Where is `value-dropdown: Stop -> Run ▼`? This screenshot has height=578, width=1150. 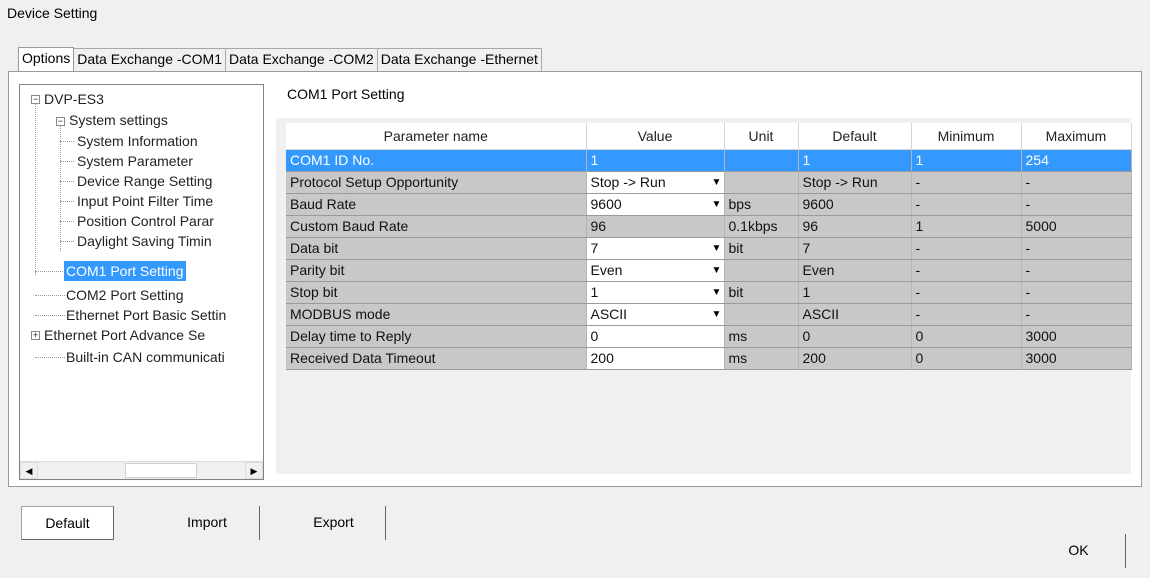 value-dropdown: Stop -> Run ▼ is located at coordinates (655, 182).